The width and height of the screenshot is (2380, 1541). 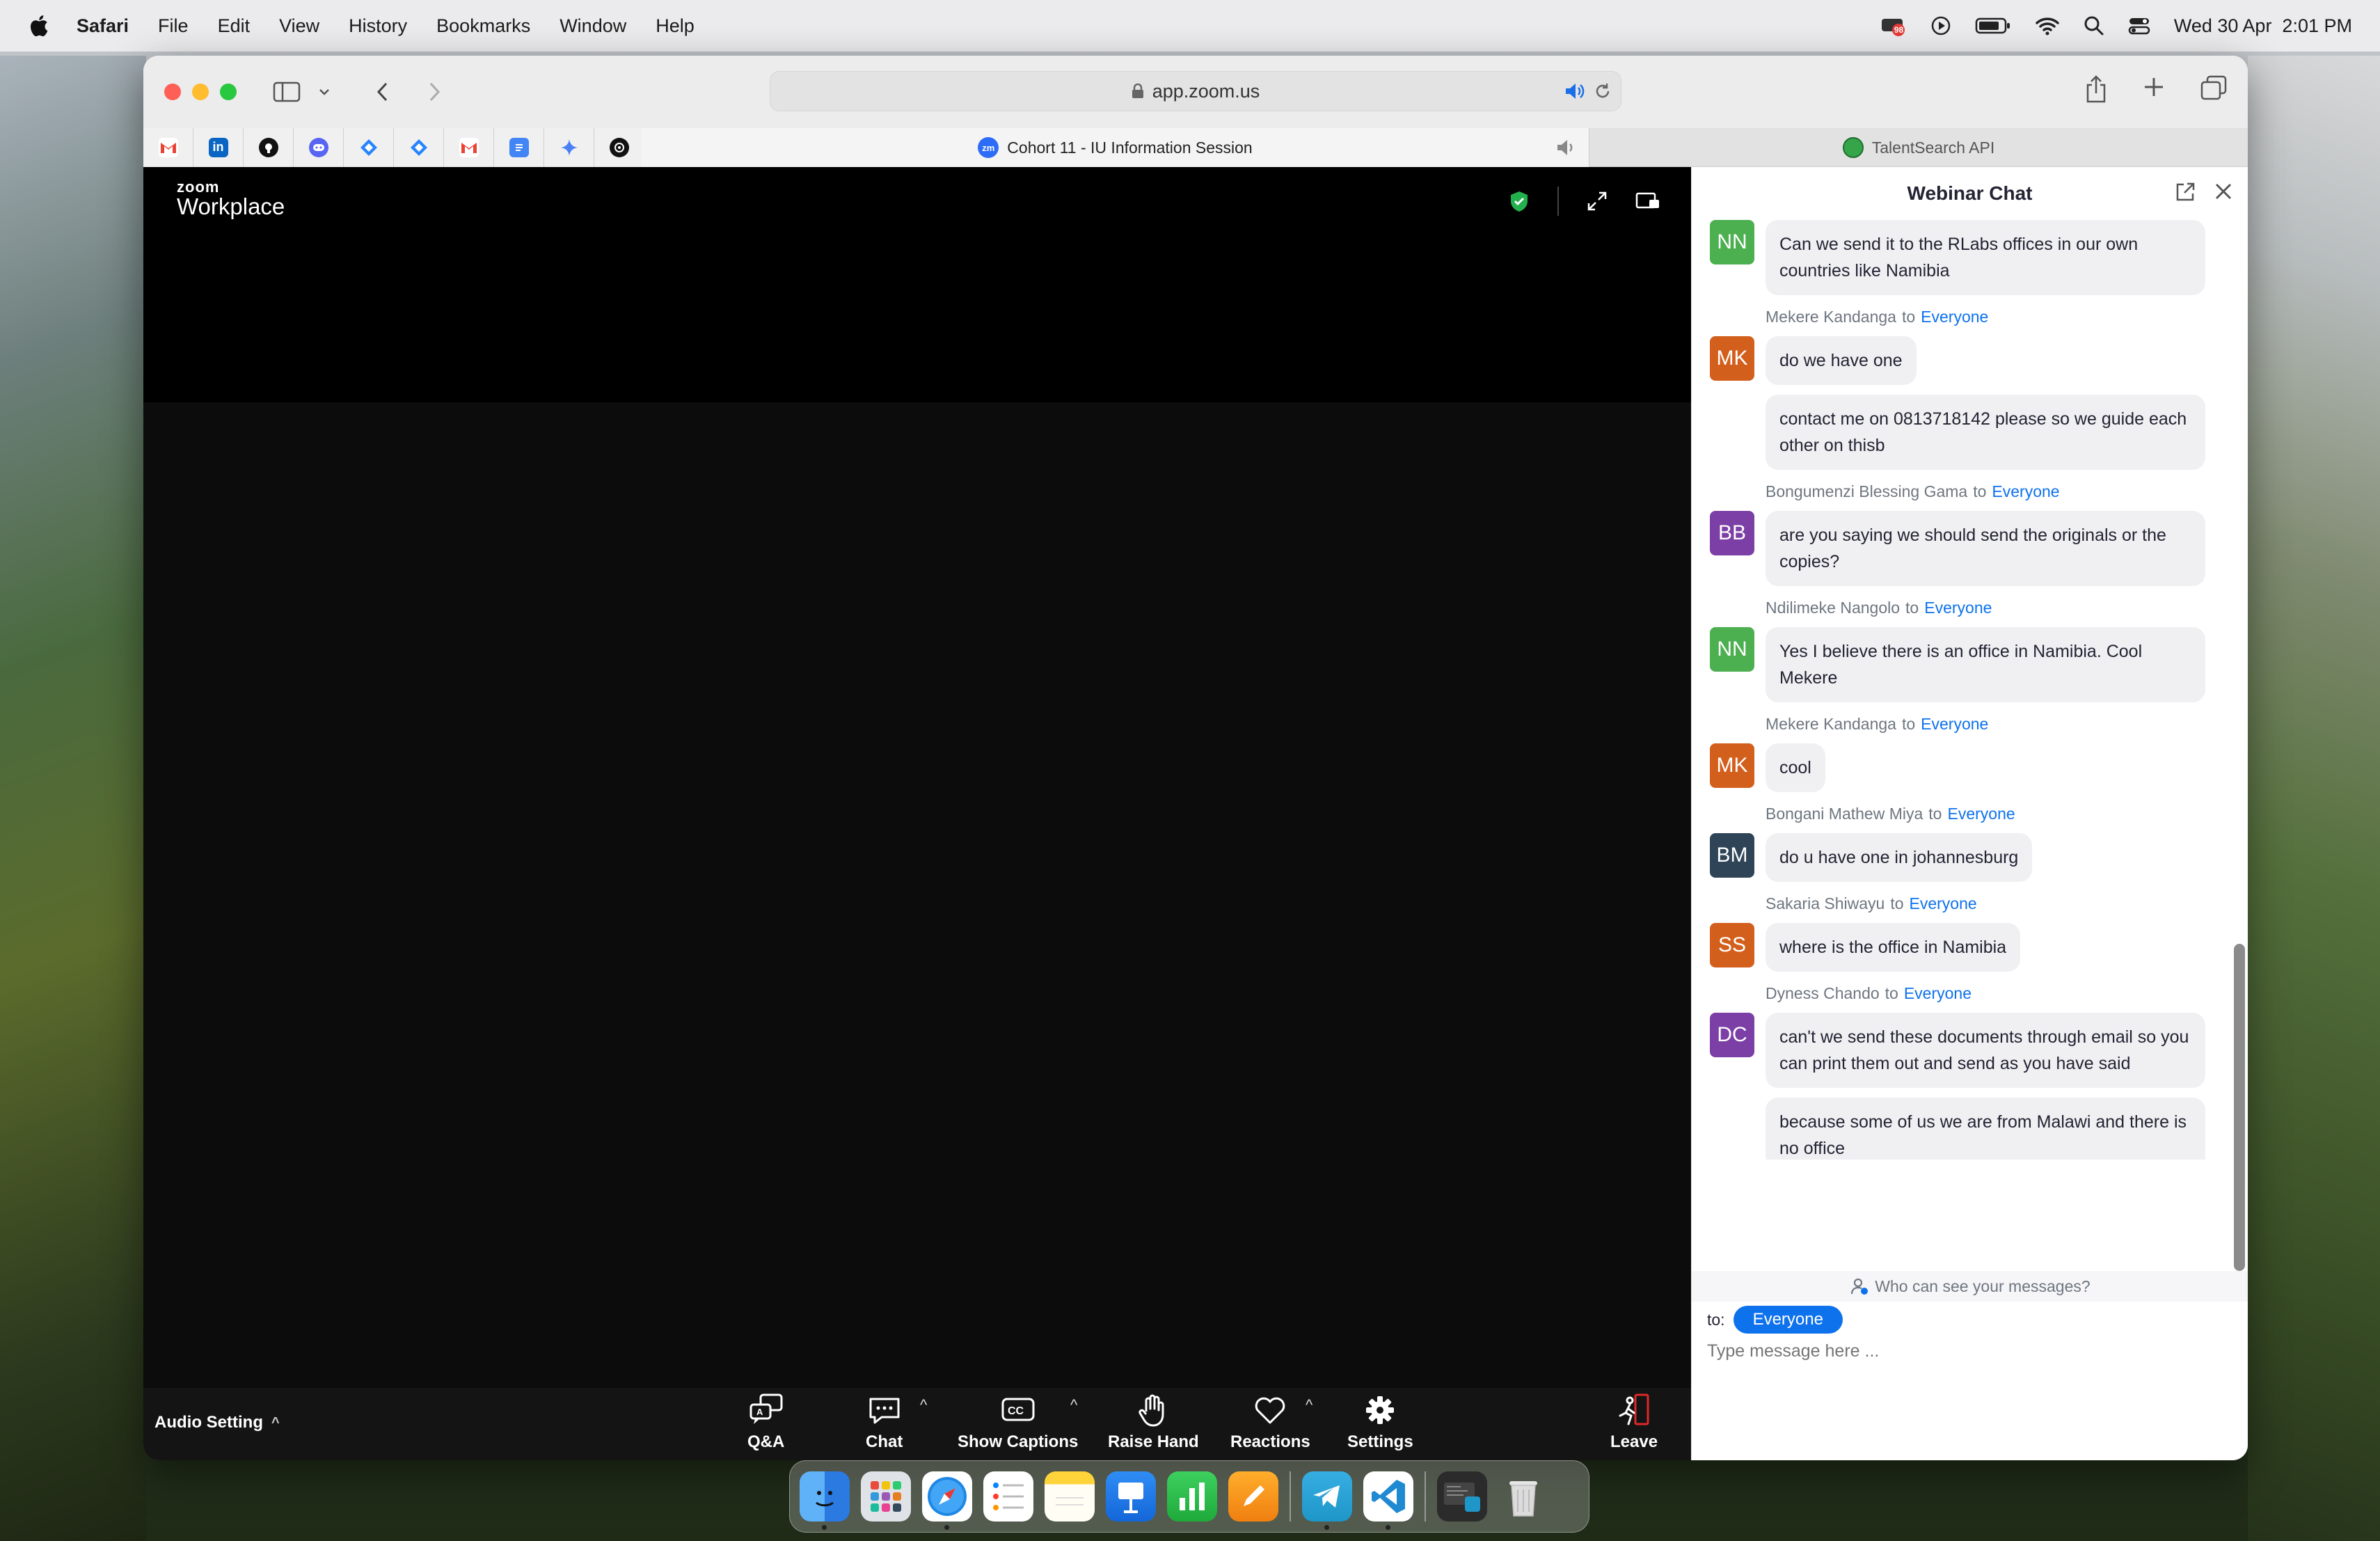 I want to click on settings-button: Settings, so click(x=1380, y=1422).